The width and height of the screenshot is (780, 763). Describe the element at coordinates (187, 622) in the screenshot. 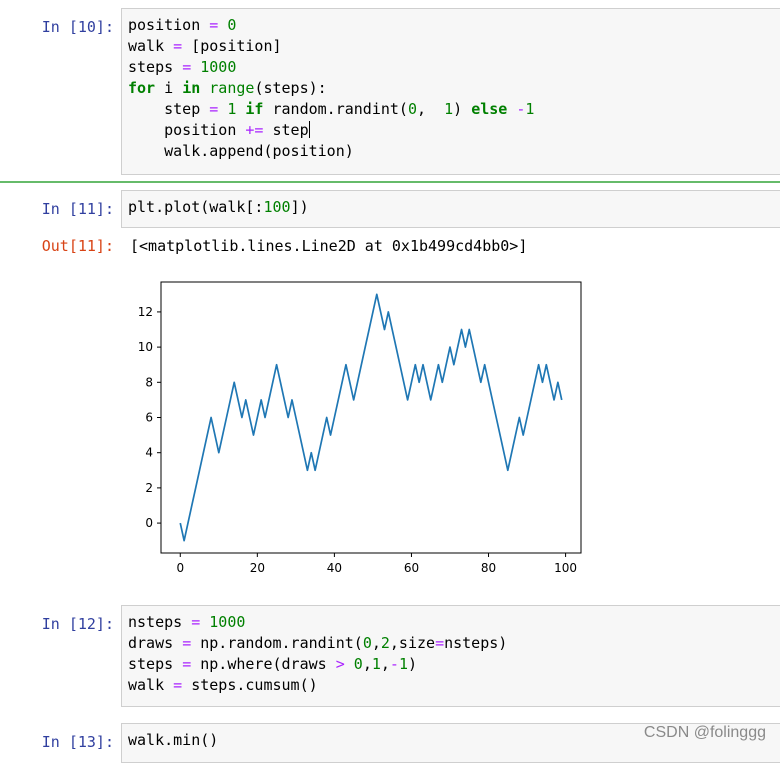

I see `code-line: nsteps = 1000` at that location.